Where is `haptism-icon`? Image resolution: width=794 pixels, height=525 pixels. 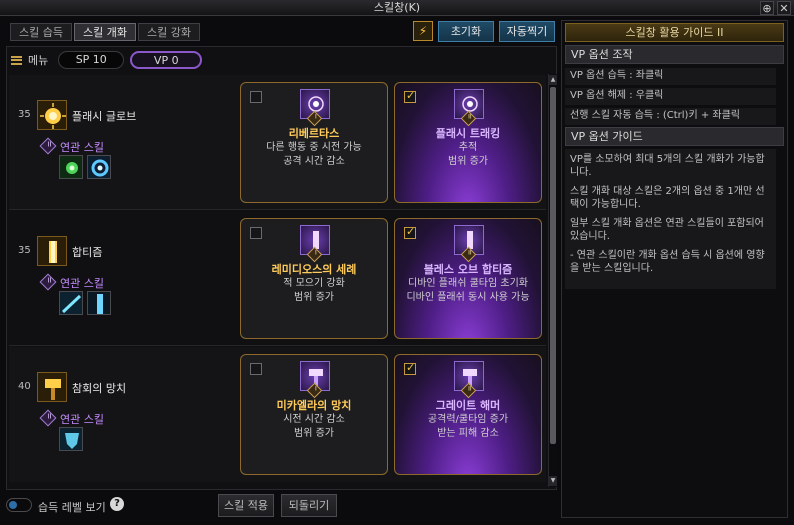 haptism-icon is located at coordinates (52, 251).